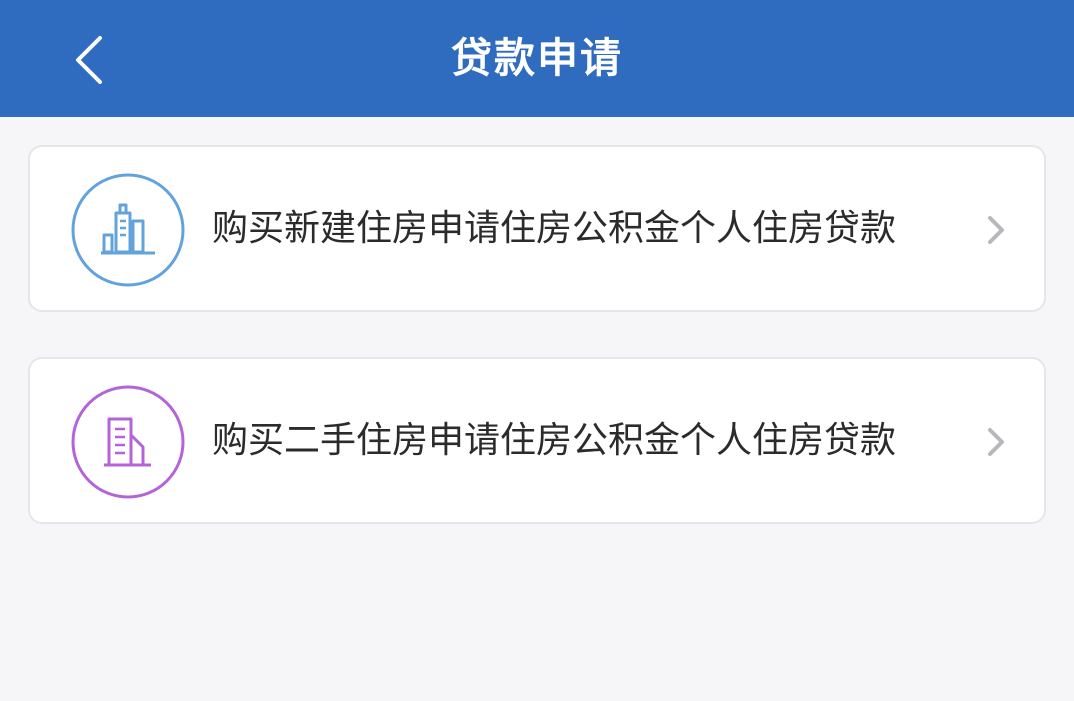 The width and height of the screenshot is (1074, 701). I want to click on option-label: 购买二手住房申请住房公积金个人住房贷款, so click(554, 440).